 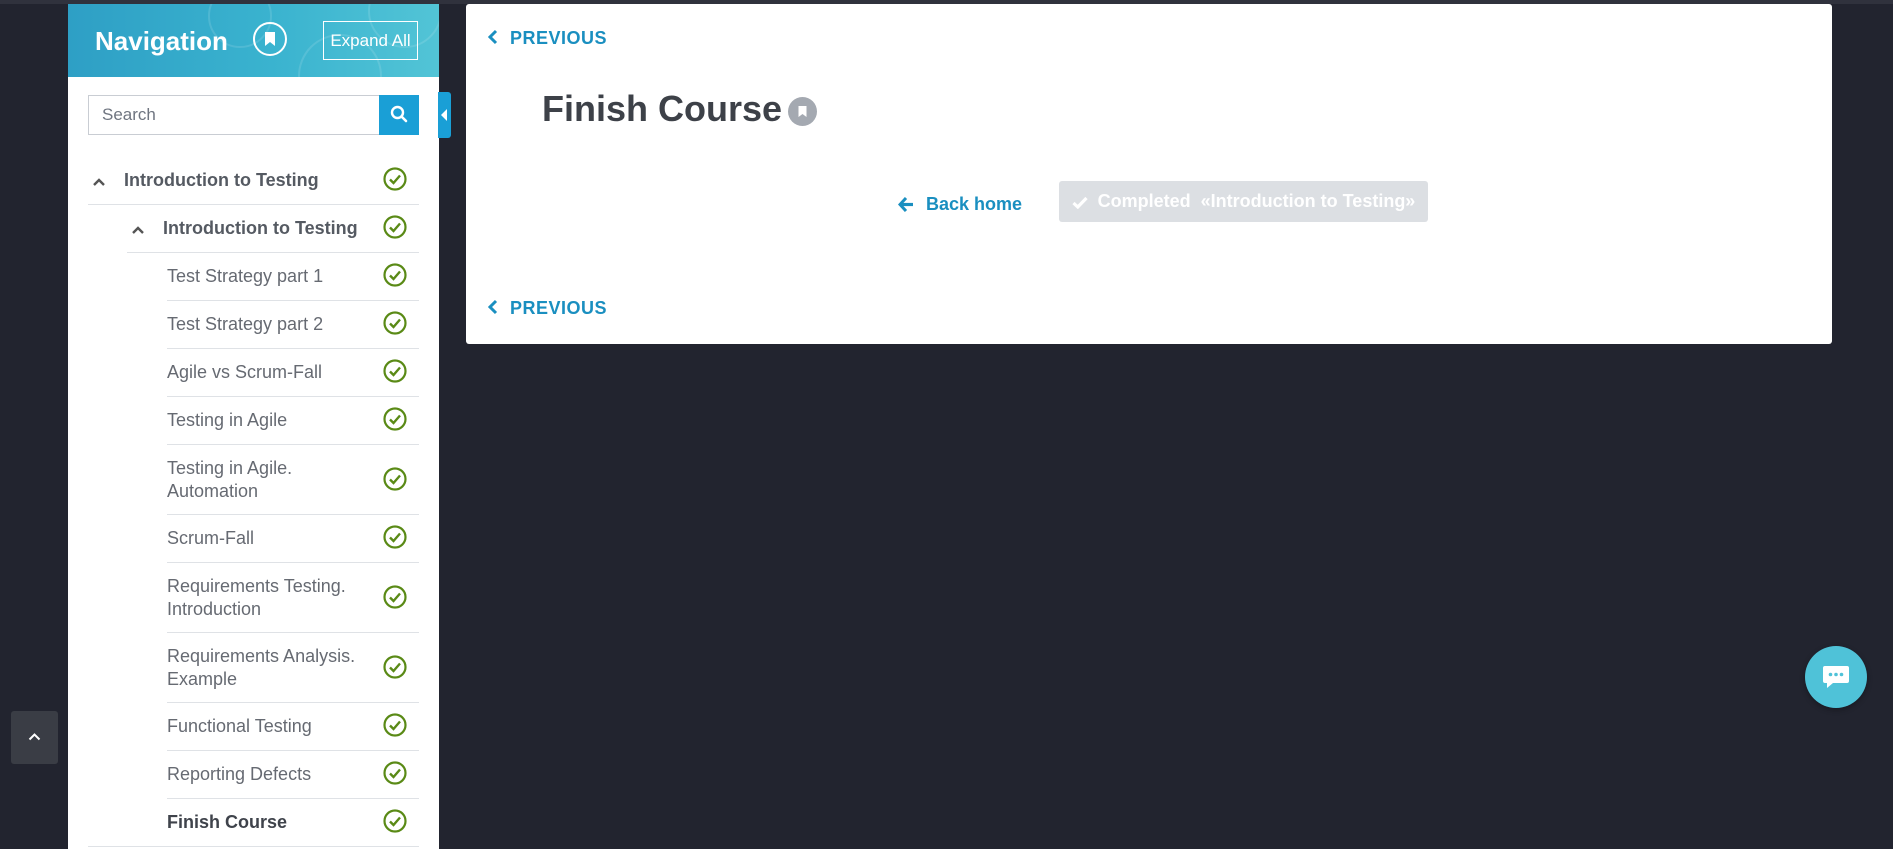 What do you see at coordinates (293, 421) in the screenshot?
I see `tree-item-lesson: Testing in Agile` at bounding box center [293, 421].